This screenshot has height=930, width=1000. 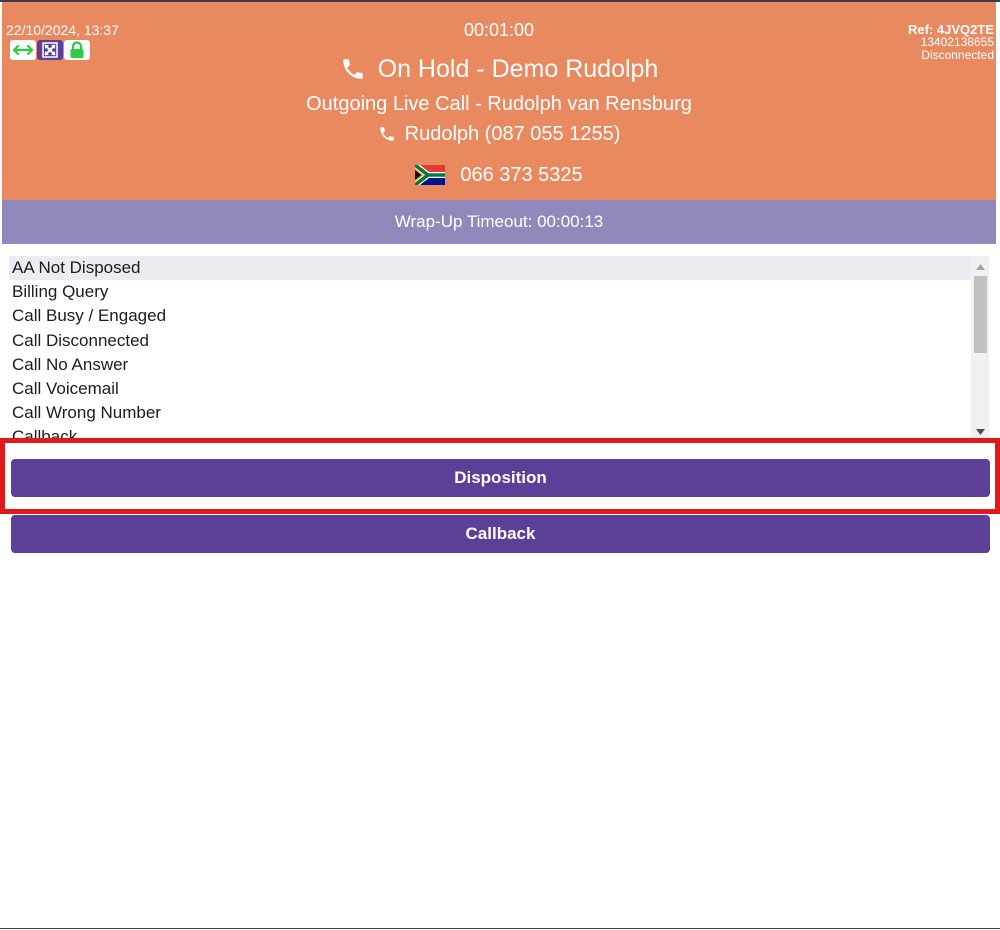 I want to click on call-status-title: On Hold - Demo Rudolph, so click(x=499, y=69).